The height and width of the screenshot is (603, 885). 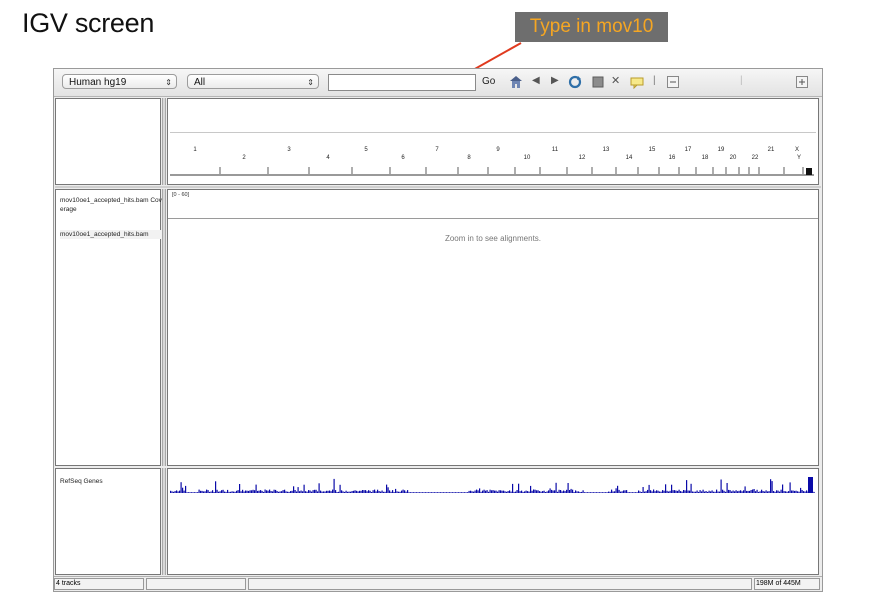 I want to click on chromosome-ruler: 1 3 5 7 9 11 13 15 17 19 21 X2 4 6 8 10 12 14 16 18 20 22 Y, so click(x=493, y=141).